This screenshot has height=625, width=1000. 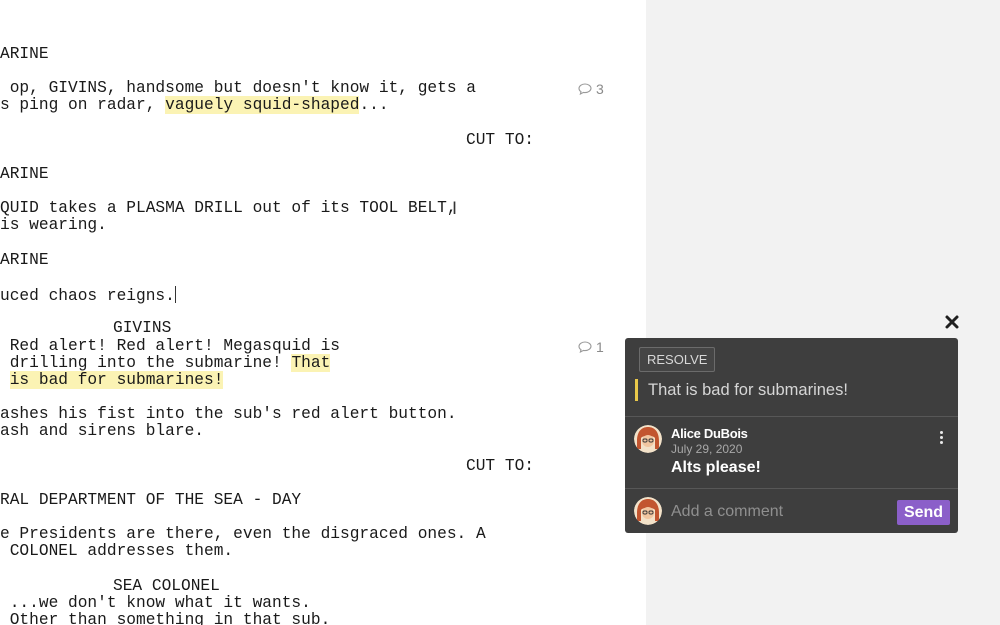 I want to click on dialogue-line: ...we don't know what it wants., so click(x=155, y=603).